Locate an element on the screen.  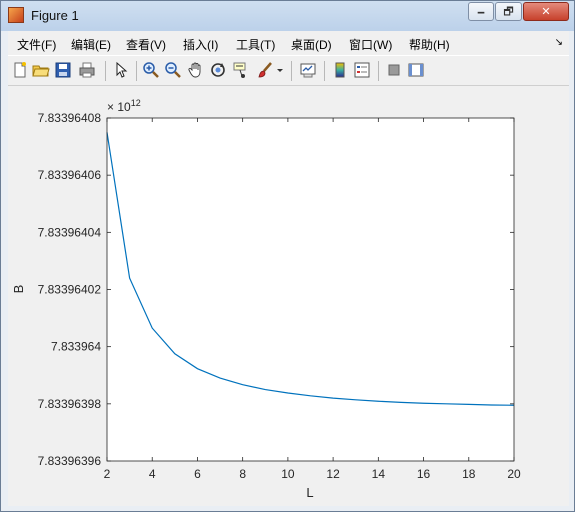
y-tick-label: 7.833964 is located at coordinates (76, 347).